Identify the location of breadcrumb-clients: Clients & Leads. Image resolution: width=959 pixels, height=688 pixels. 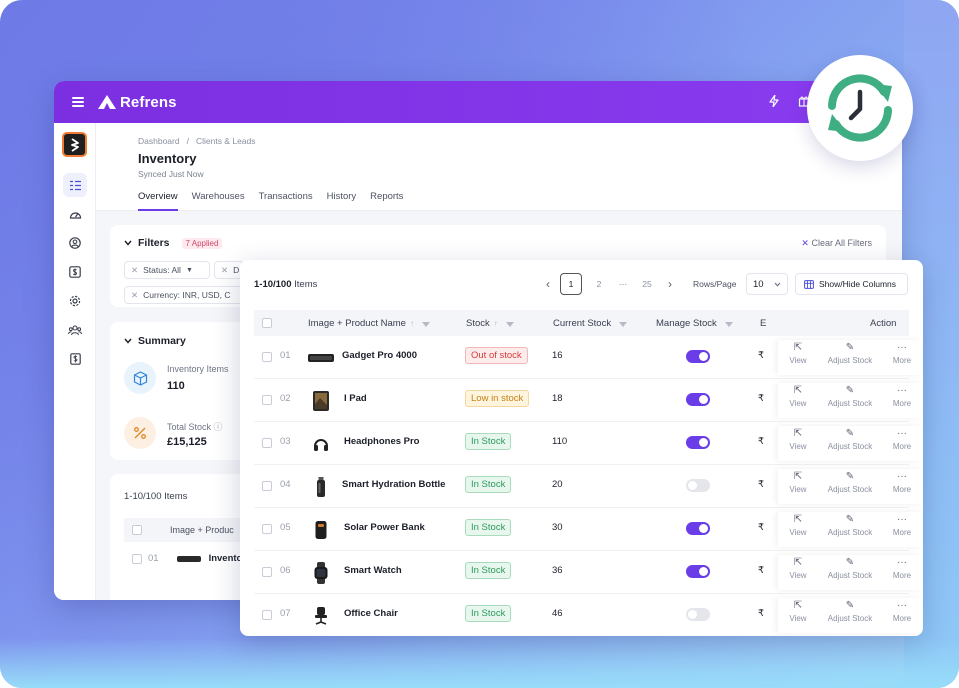
(226, 141).